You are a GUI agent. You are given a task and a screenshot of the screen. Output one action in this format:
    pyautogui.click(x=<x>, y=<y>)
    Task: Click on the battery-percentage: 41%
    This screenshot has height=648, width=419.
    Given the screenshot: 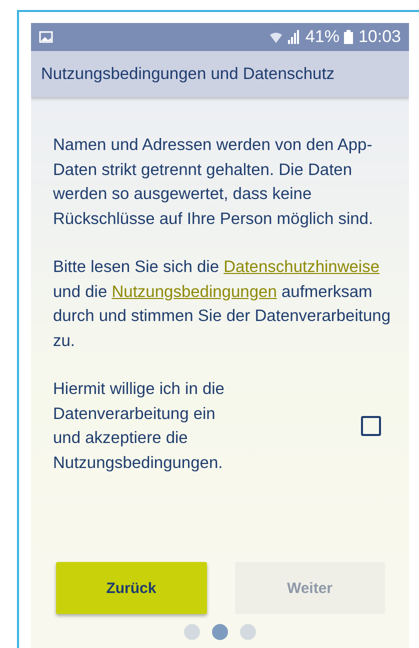 What is the action you would take?
    pyautogui.click(x=322, y=37)
    